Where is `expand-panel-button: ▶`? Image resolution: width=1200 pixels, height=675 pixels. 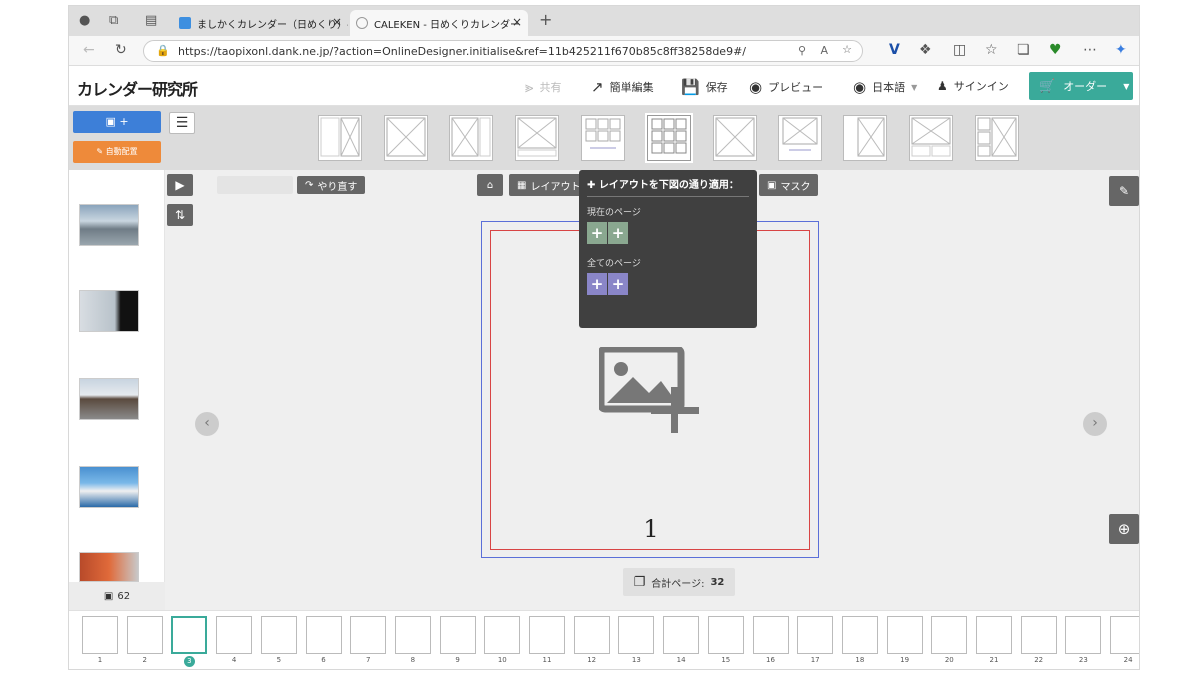 expand-panel-button: ▶ is located at coordinates (180, 185).